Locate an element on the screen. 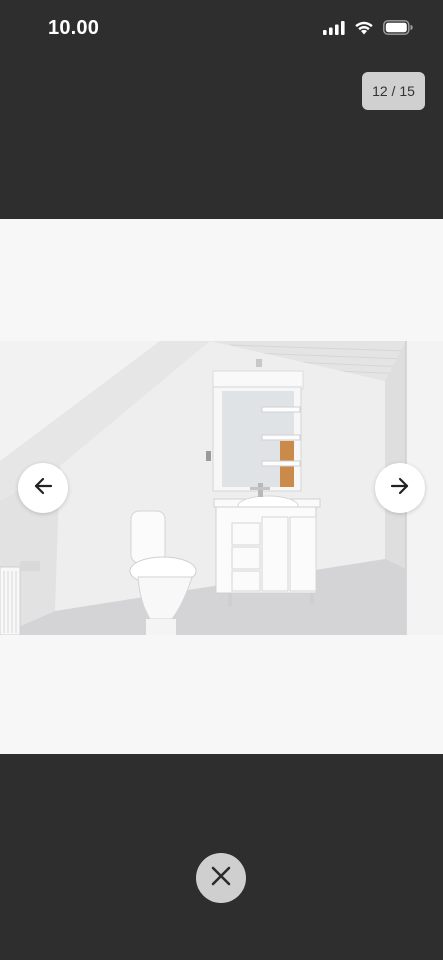 The width and height of the screenshot is (443, 960). previous-image-button is located at coordinates (43, 488).